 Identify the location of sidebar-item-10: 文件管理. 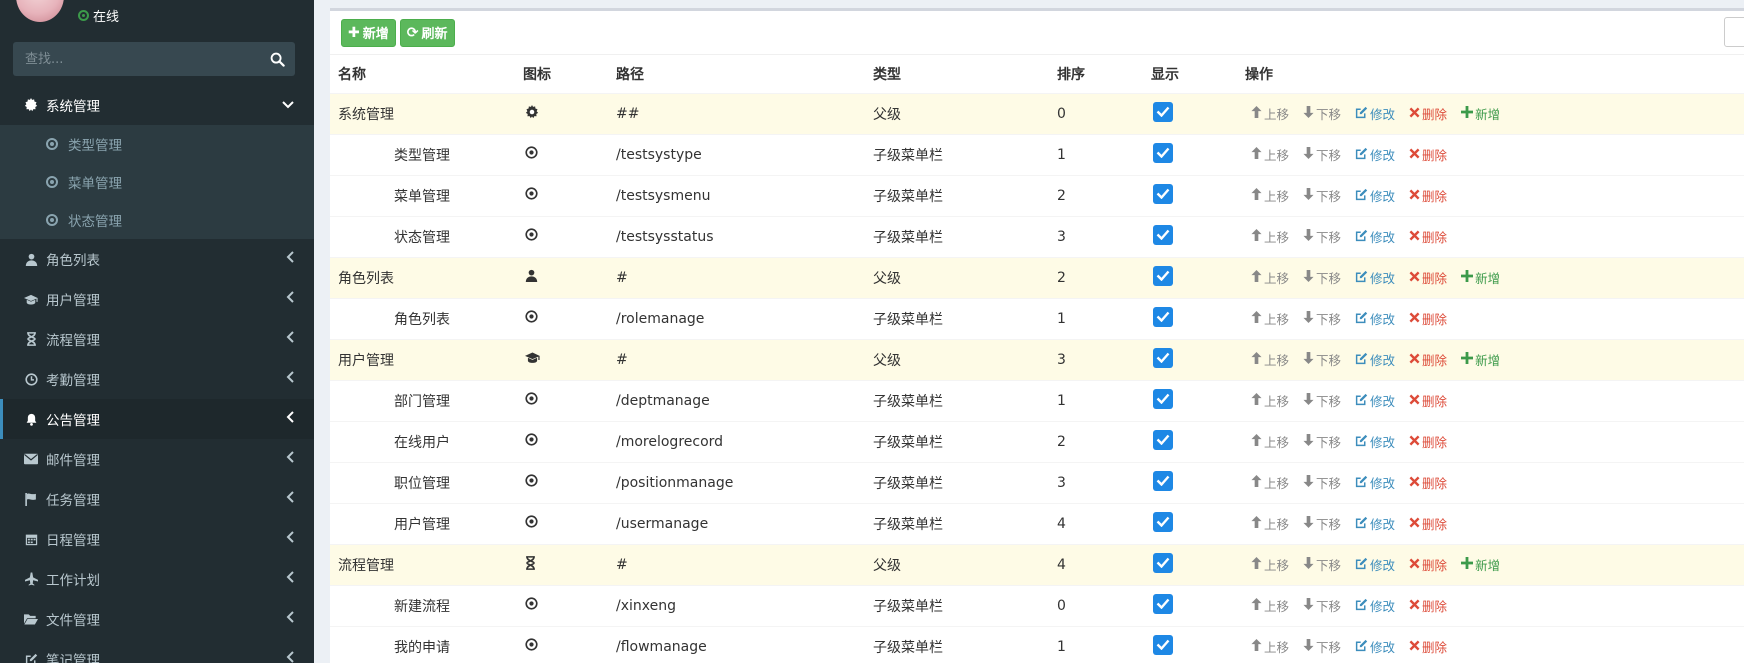
(157, 619).